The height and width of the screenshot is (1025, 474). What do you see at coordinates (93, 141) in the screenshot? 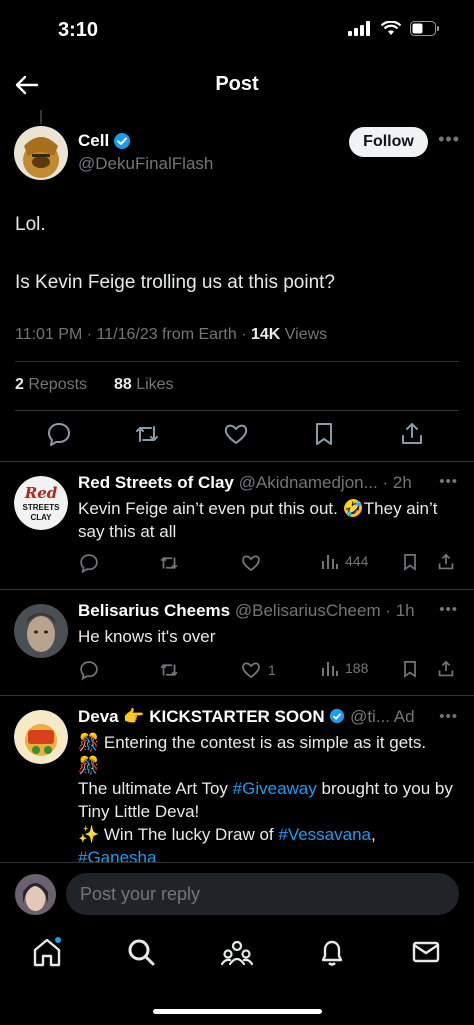
I see `author-name: Cell` at bounding box center [93, 141].